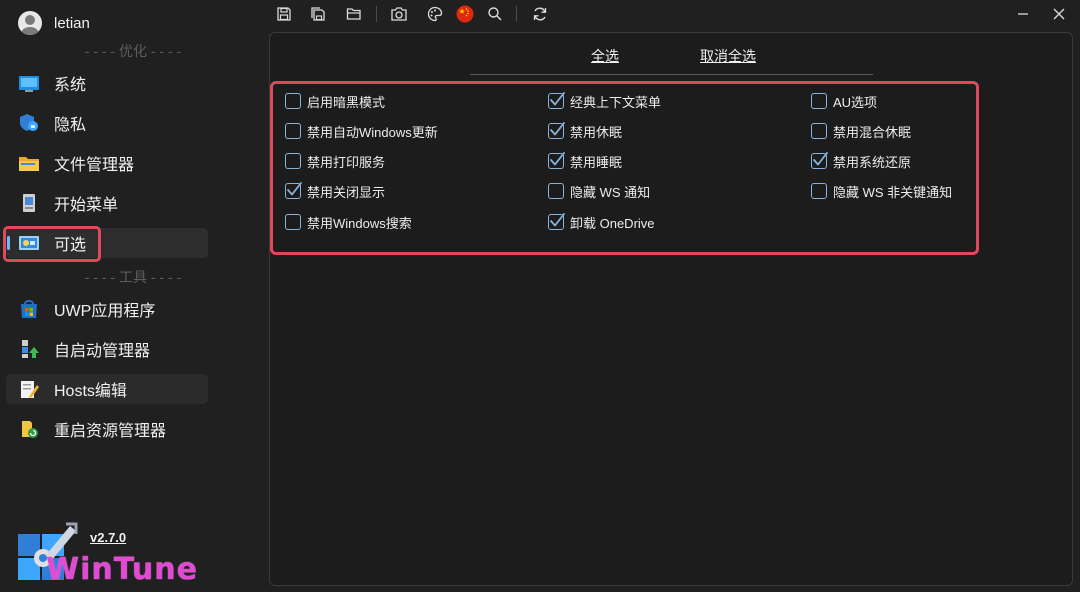 The height and width of the screenshot is (592, 1080). I want to click on folder-icon, so click(29, 164).